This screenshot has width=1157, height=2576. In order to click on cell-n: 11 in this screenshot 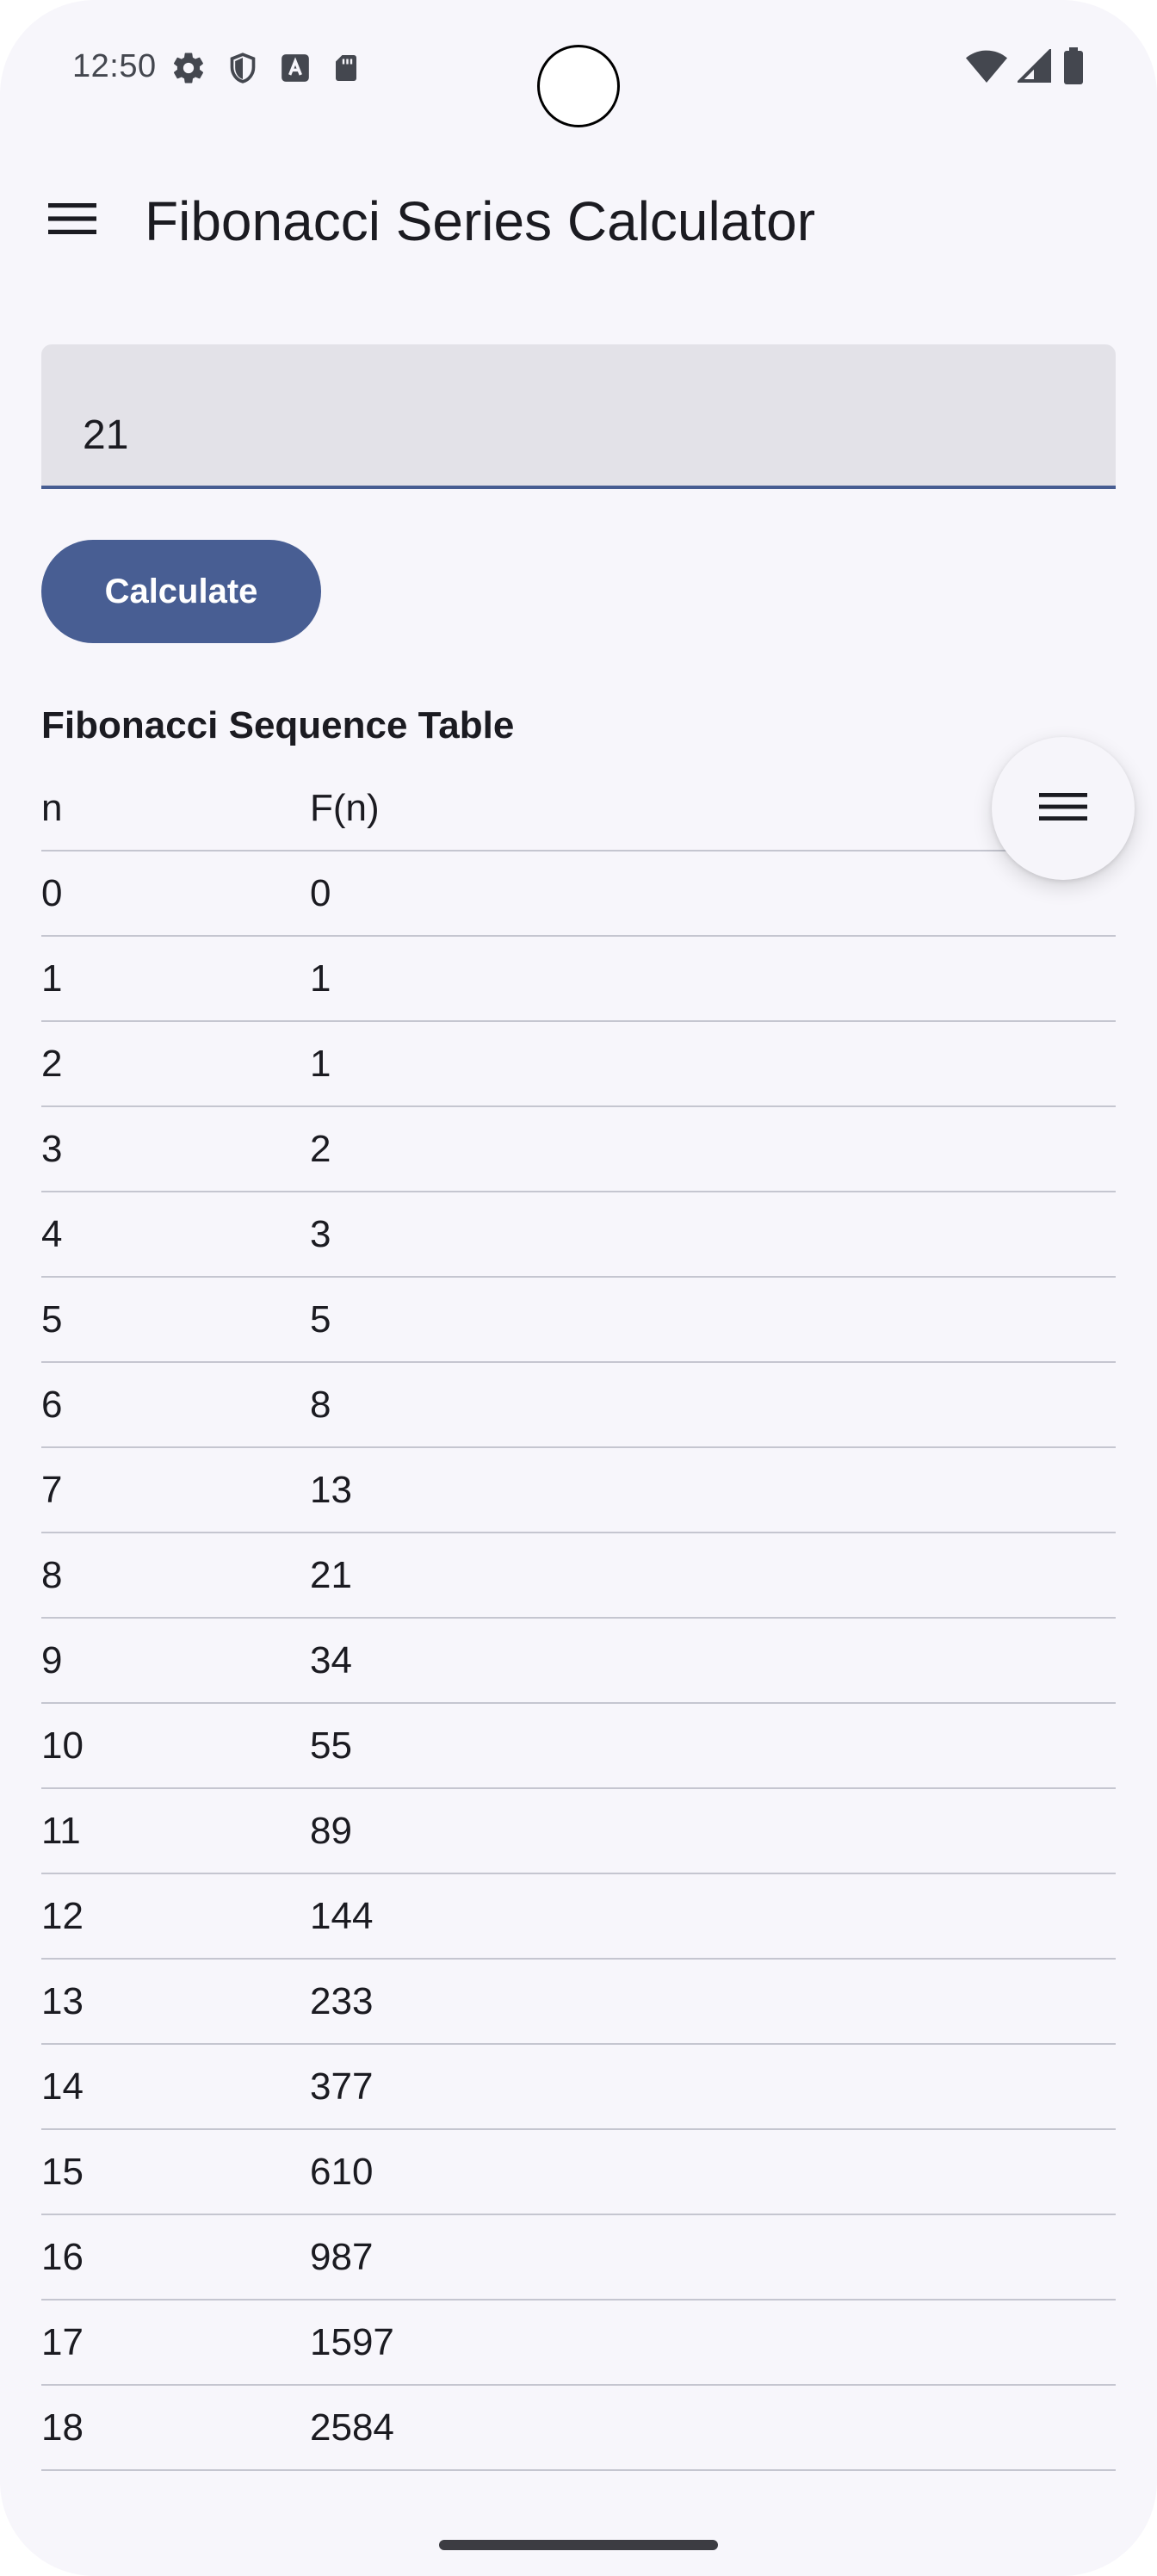, I will do `click(61, 1831)`.